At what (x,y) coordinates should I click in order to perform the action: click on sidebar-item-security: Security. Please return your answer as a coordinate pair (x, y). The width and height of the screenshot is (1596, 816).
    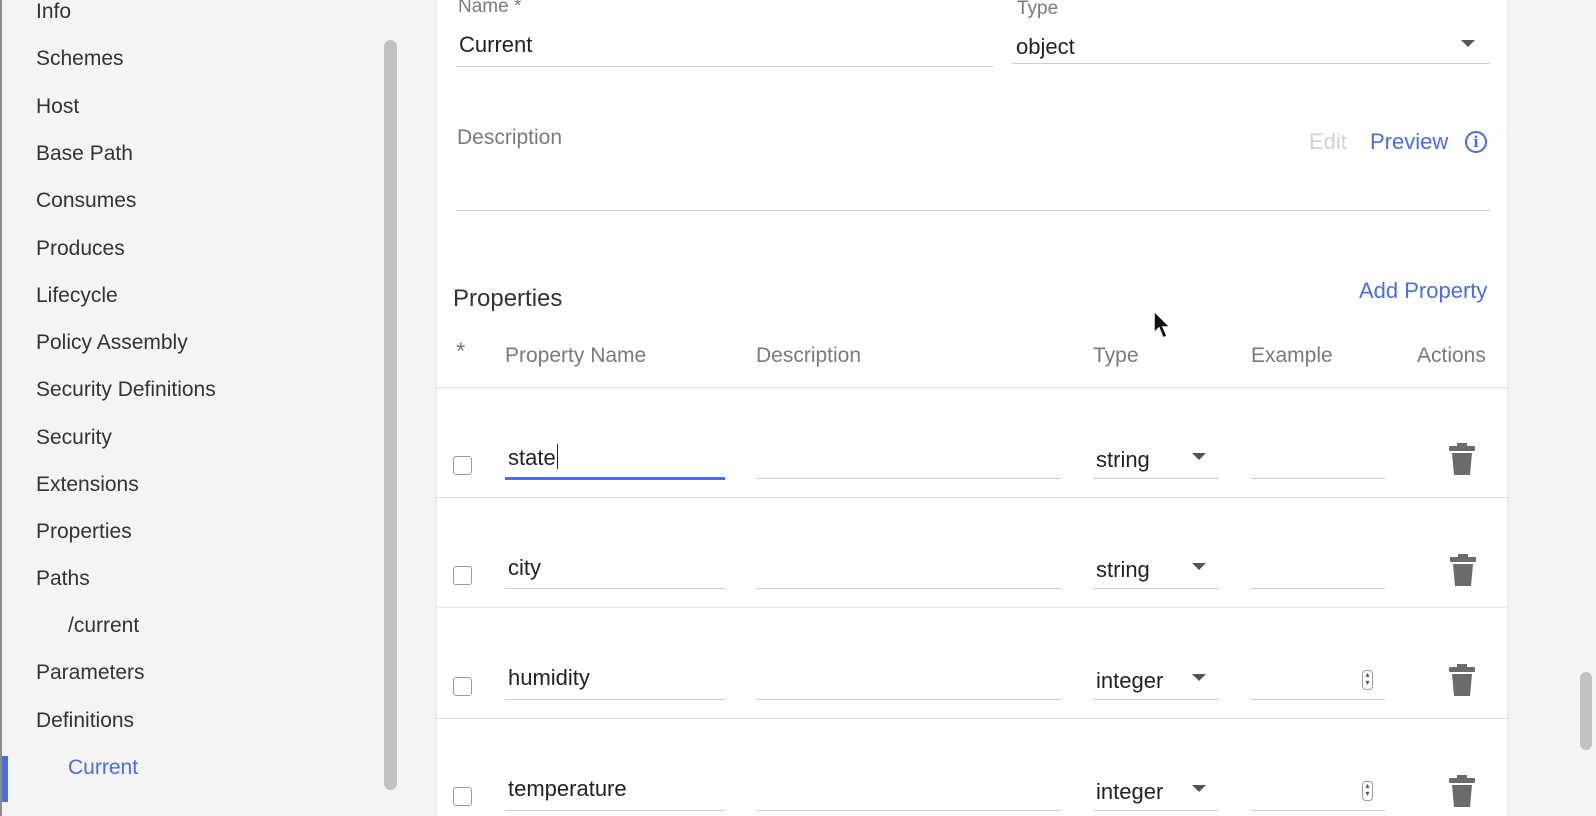
    Looking at the image, I should click on (74, 438).